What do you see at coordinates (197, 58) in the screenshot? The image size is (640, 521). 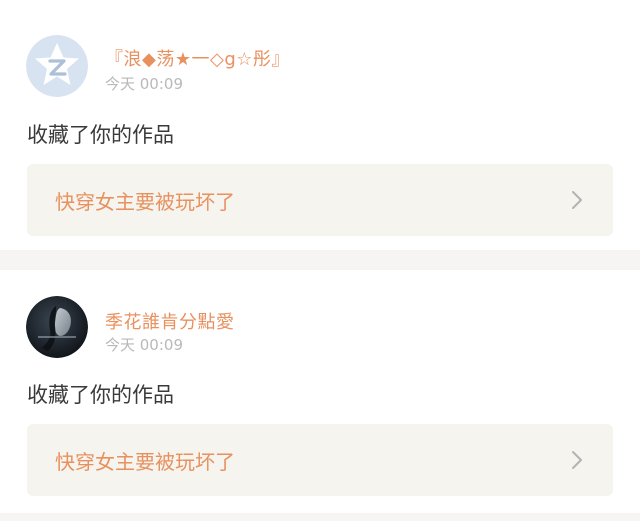 I see `username: 『浪◆荡★一◇g☆彤』` at bounding box center [197, 58].